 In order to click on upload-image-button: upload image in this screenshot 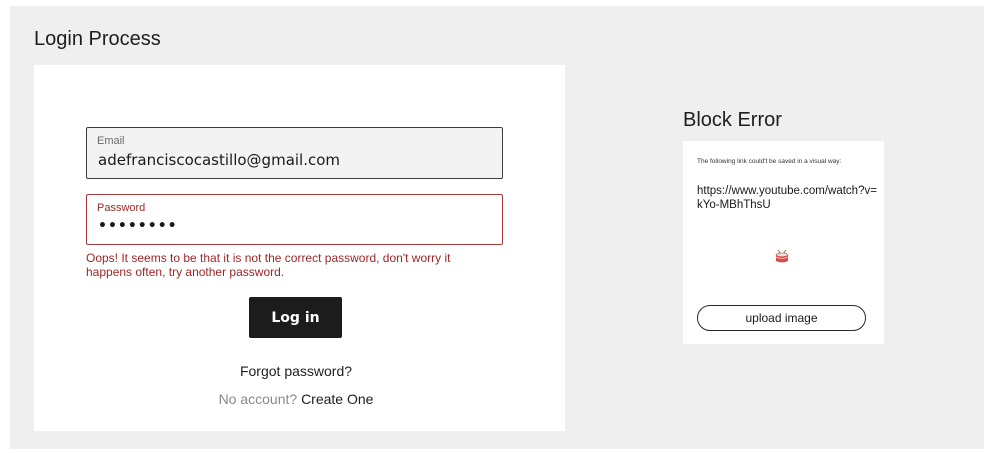, I will do `click(781, 318)`.